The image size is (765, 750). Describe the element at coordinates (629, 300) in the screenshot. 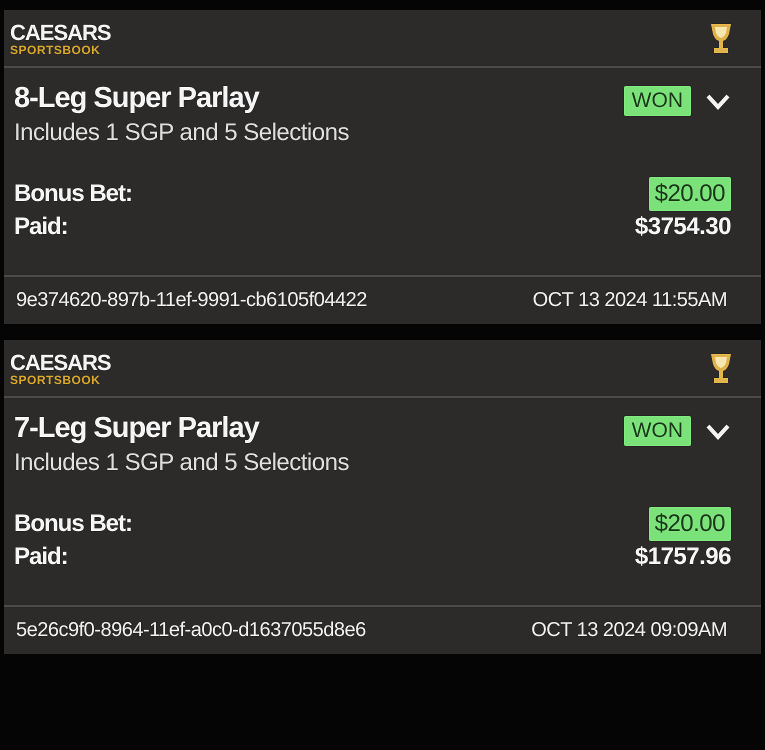

I see `bet-date: OCT 13 2024 11:55AM` at that location.